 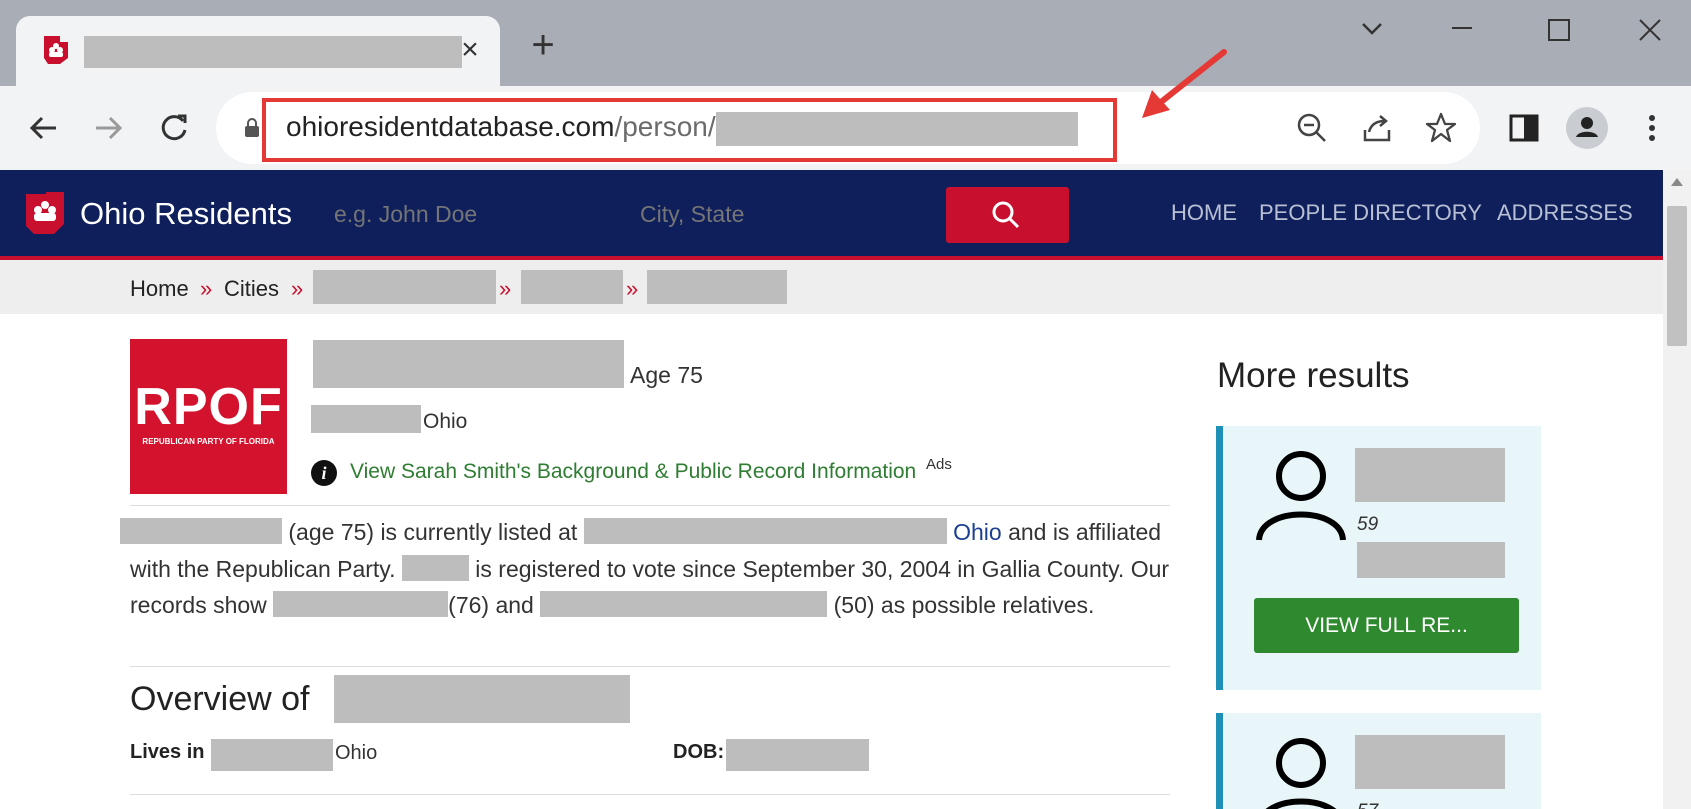 What do you see at coordinates (361, 604) in the screenshot?
I see `relative-1-redacted` at bounding box center [361, 604].